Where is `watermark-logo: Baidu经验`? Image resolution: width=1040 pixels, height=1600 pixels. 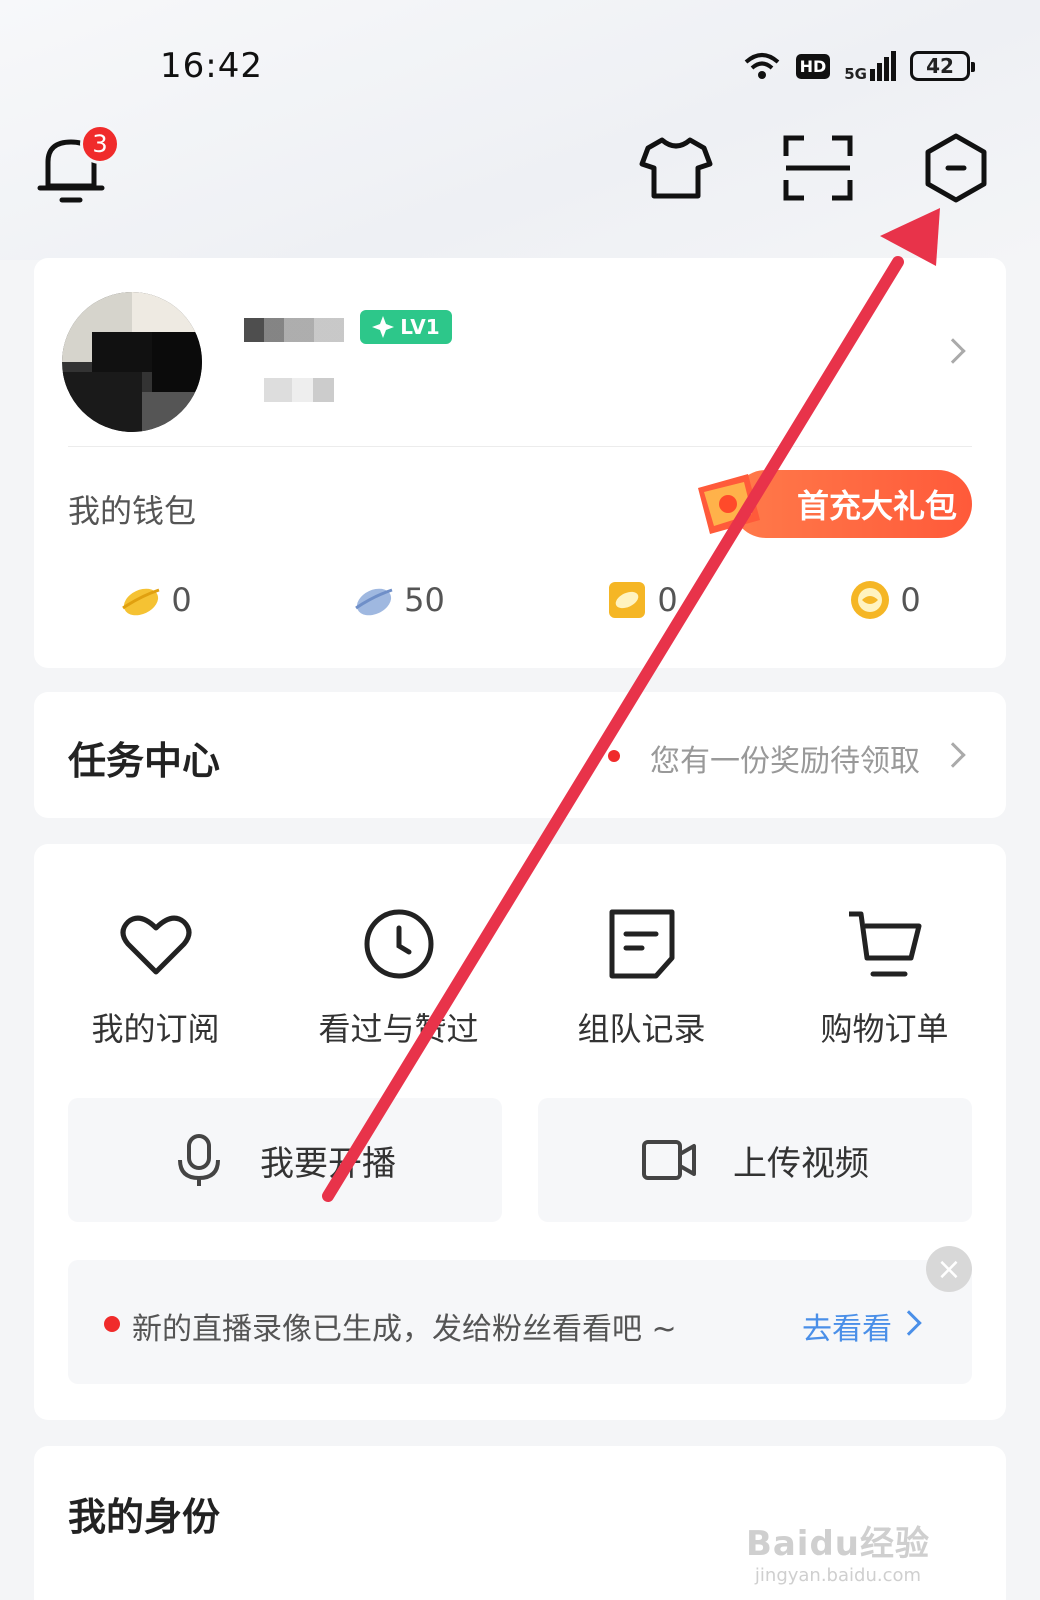 watermark-logo: Baidu经验 is located at coordinates (837, 1544).